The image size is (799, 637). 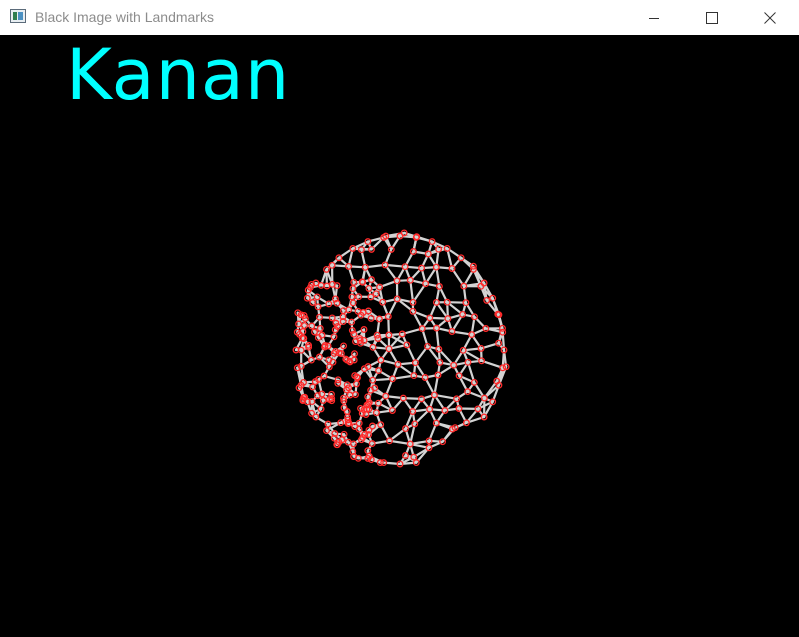 I want to click on title-bar: Black Image with Landmarks, so click(x=399, y=17).